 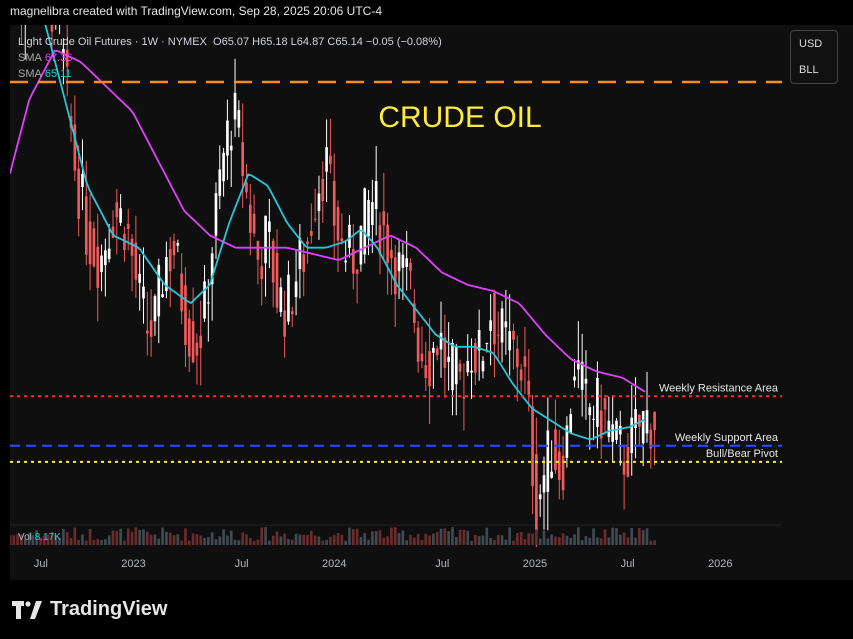 I want to click on chart-title: CRUDE OIL, so click(x=459, y=117).